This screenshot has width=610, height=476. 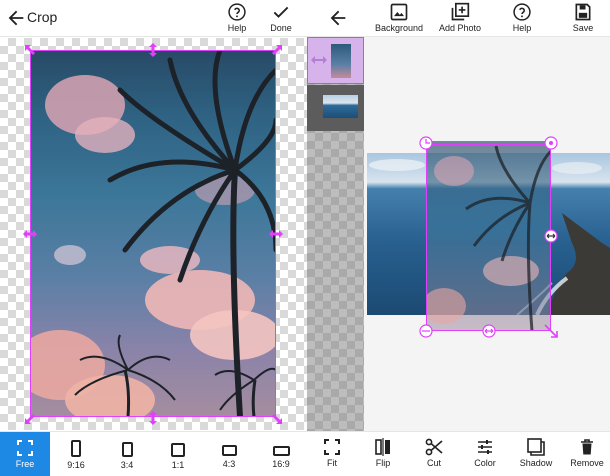 I want to click on save-disk-icon, so click(x=583, y=12).